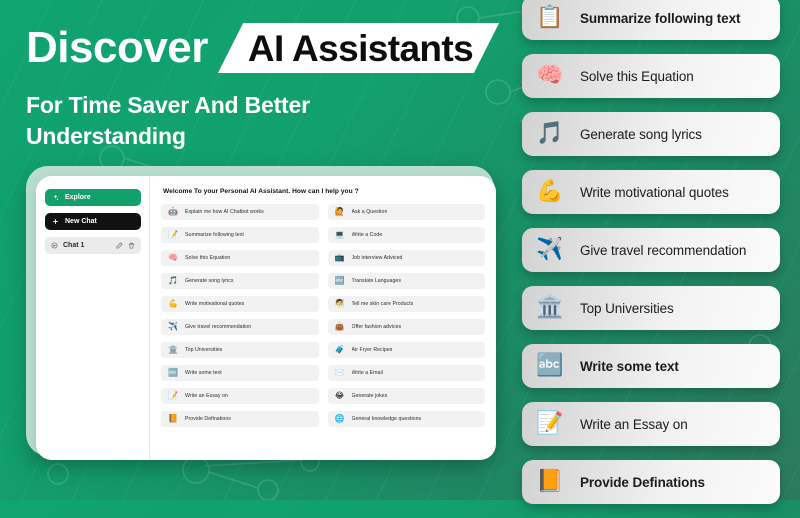  Describe the element at coordinates (382, 304) in the screenshot. I see `suggestion-card-label: Tell me skin care Products` at that location.